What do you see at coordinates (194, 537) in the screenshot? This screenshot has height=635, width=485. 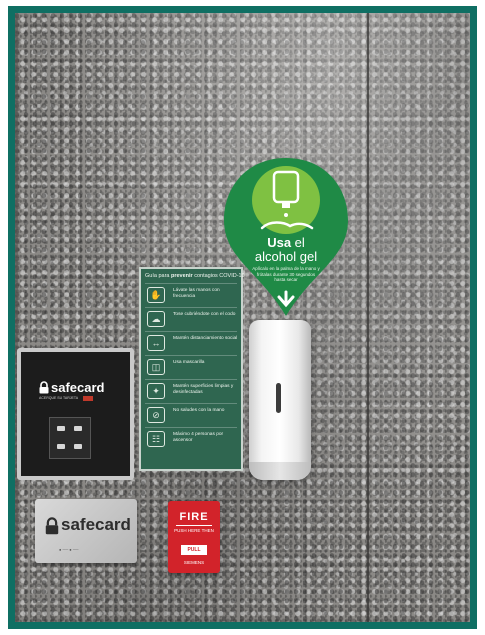 I see `fire-alarm-pull-station: FIRE PUSH HERE THEN PULL SIEMENS` at bounding box center [194, 537].